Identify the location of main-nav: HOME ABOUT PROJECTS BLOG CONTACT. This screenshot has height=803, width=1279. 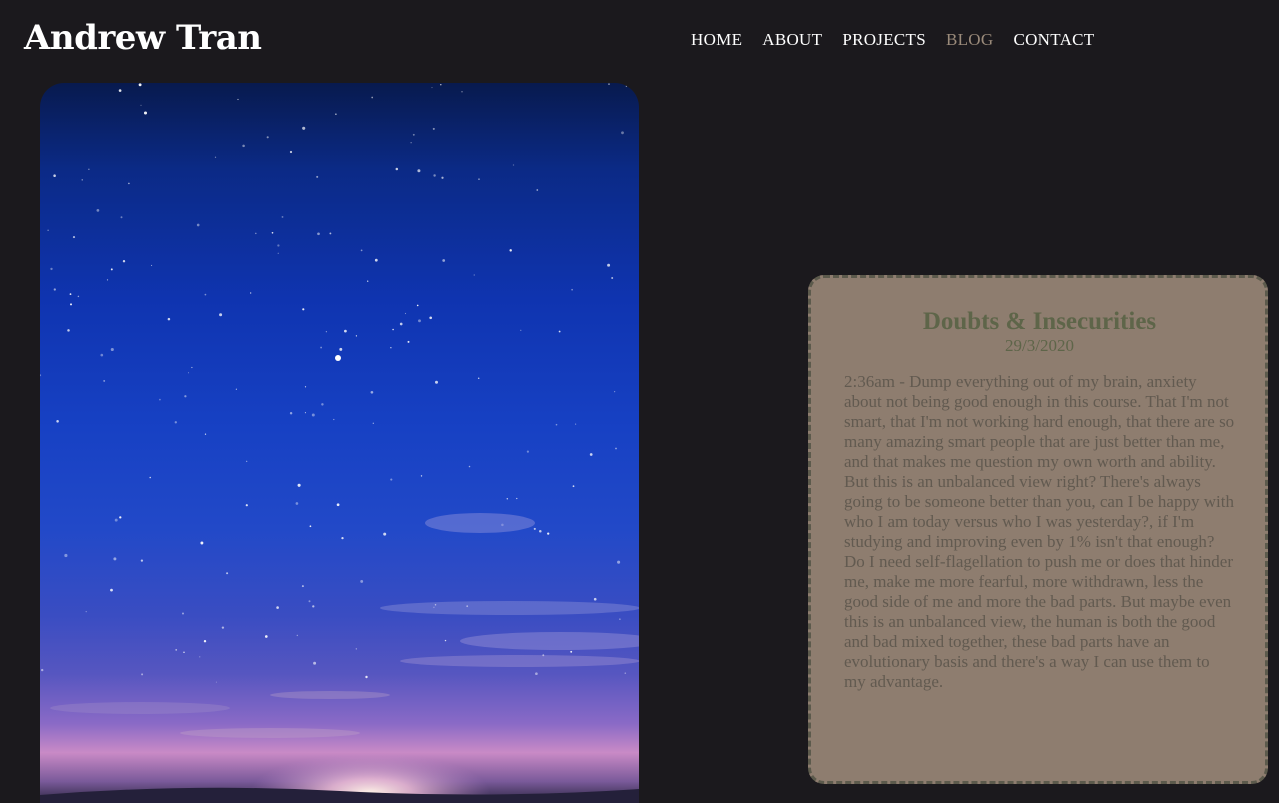
(892, 40).